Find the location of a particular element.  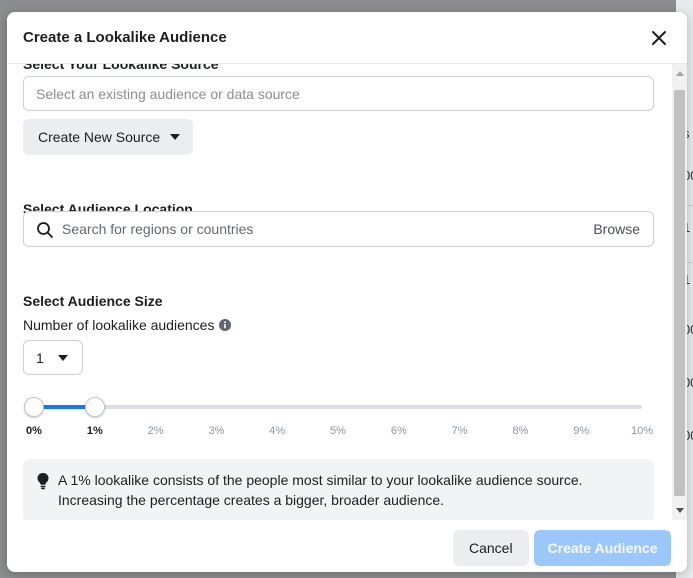

lookalike-count-label: Number of lookalike audiences is located at coordinates (127, 325).